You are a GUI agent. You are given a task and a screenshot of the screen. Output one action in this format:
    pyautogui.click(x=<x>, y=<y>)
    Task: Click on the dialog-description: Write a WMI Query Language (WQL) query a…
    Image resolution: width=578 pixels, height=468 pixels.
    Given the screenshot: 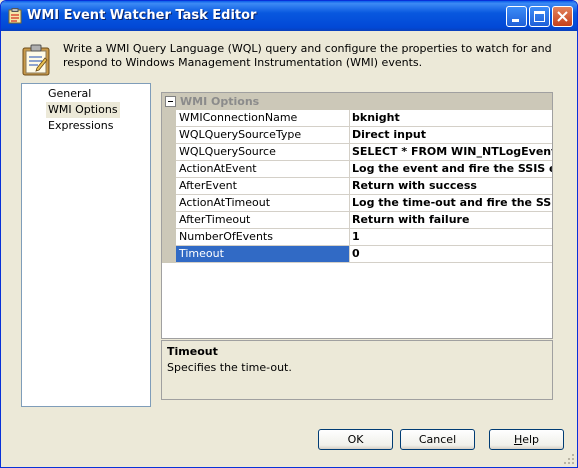 What is the action you would take?
    pyautogui.click(x=307, y=55)
    